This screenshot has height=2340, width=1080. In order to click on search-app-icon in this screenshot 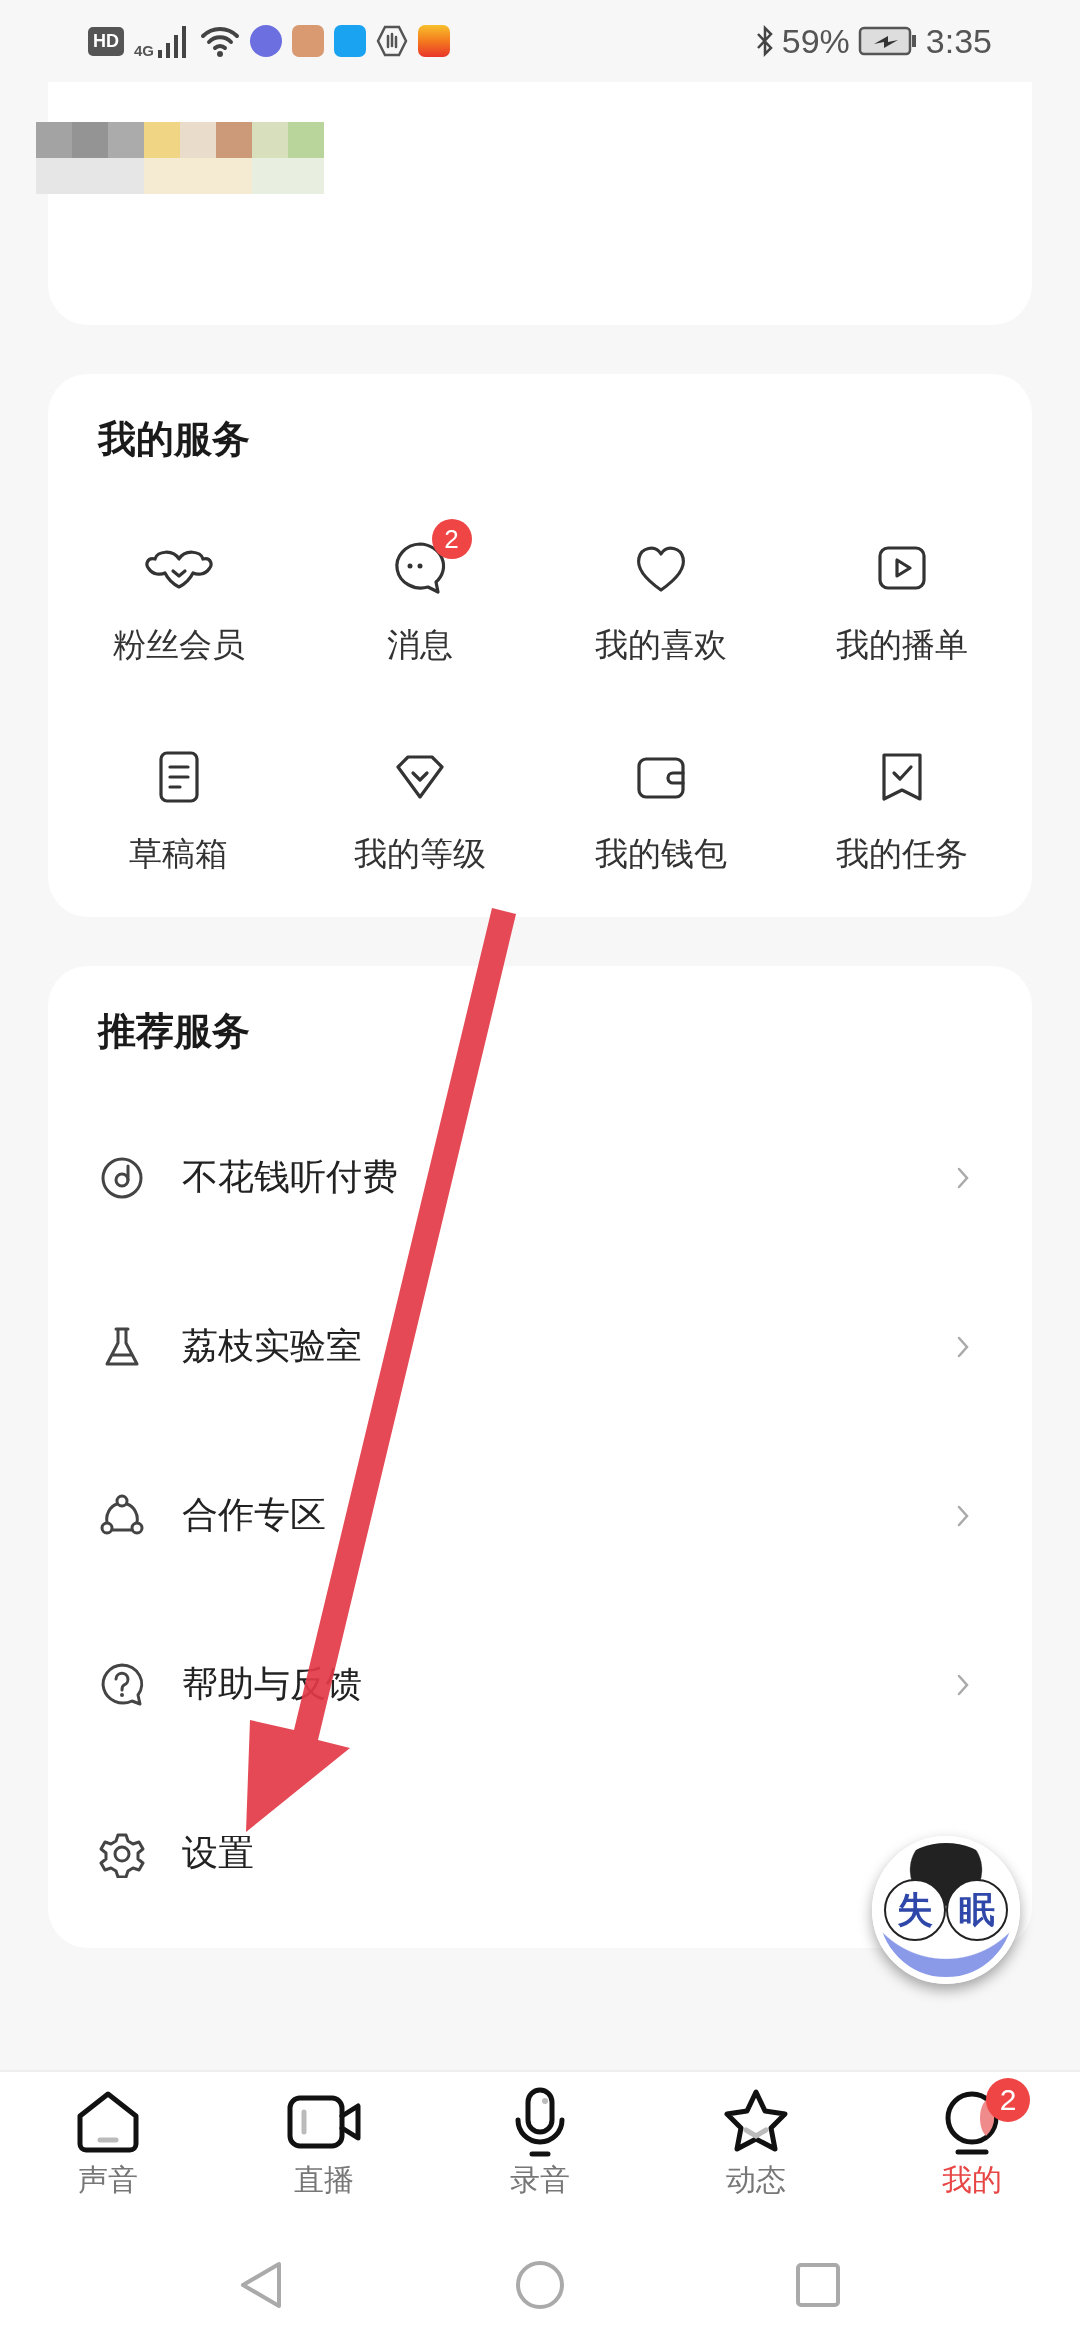, I will do `click(350, 41)`.